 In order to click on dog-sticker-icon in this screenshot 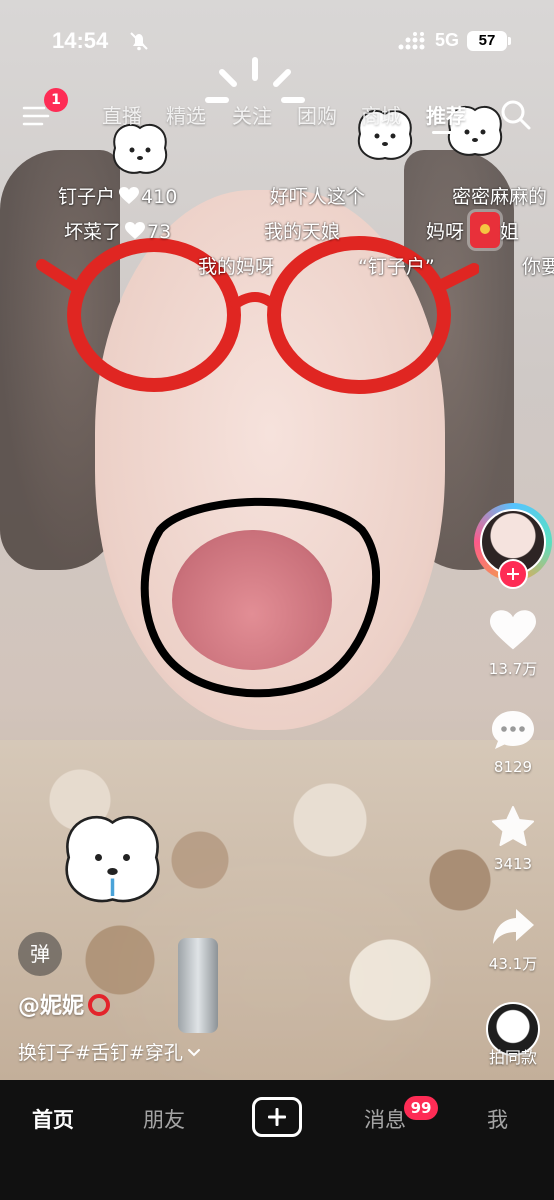, I will do `click(112, 859)`.